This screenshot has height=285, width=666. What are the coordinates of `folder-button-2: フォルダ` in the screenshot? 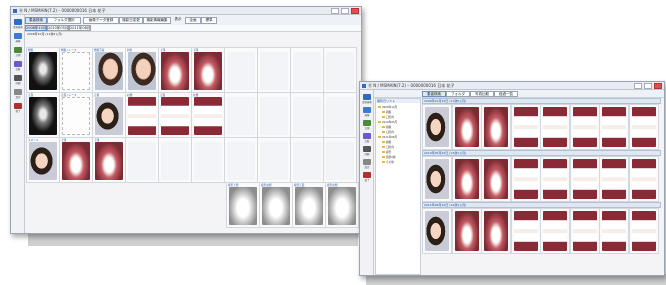 It's located at (458, 94).